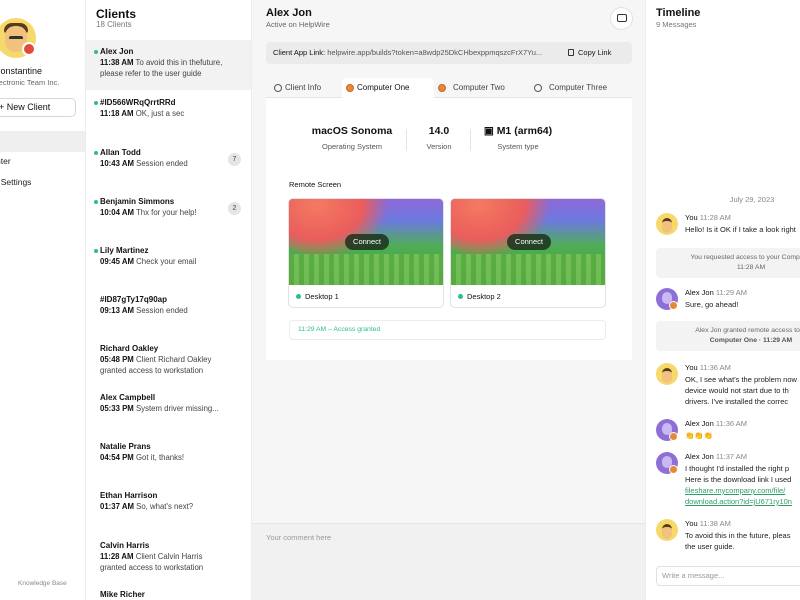 Image resolution: width=800 pixels, height=600 pixels. I want to click on tab-computer-three: Computer Three, so click(579, 88).